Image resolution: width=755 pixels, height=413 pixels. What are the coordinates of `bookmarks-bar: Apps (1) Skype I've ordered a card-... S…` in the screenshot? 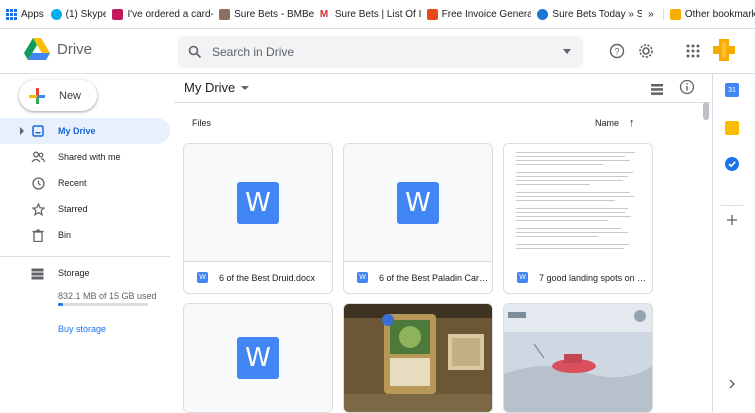 It's located at (377, 14).